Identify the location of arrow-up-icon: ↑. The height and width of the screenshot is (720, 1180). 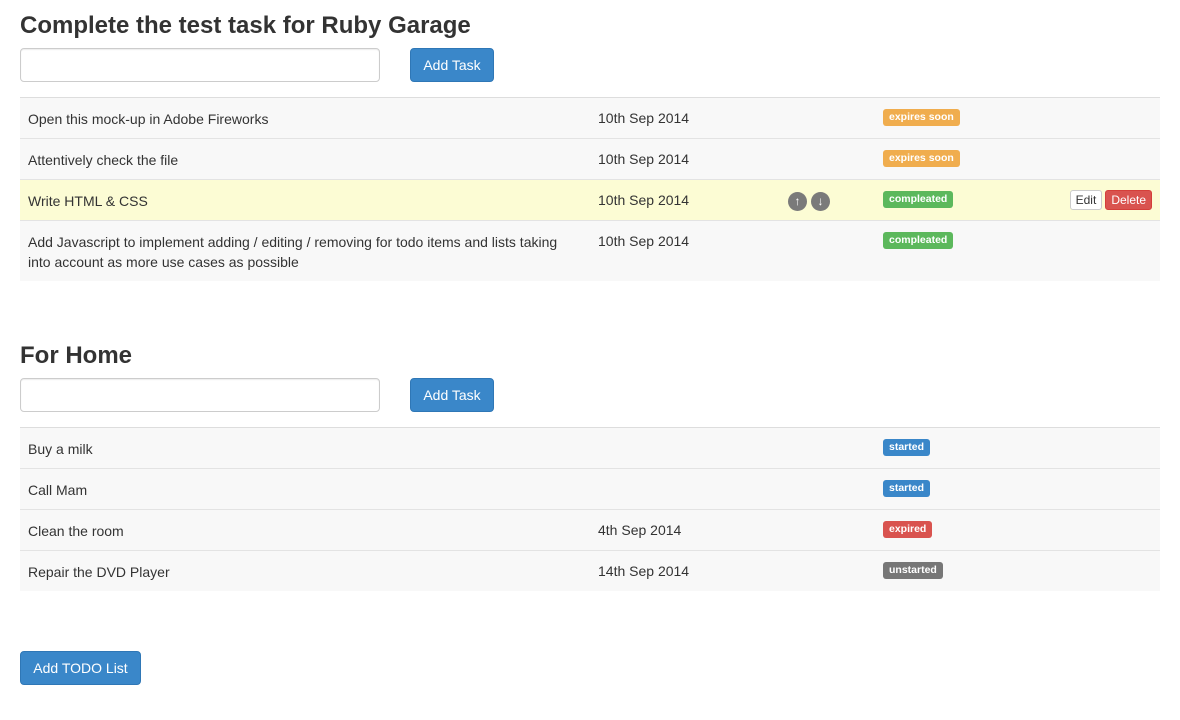
(797, 201).